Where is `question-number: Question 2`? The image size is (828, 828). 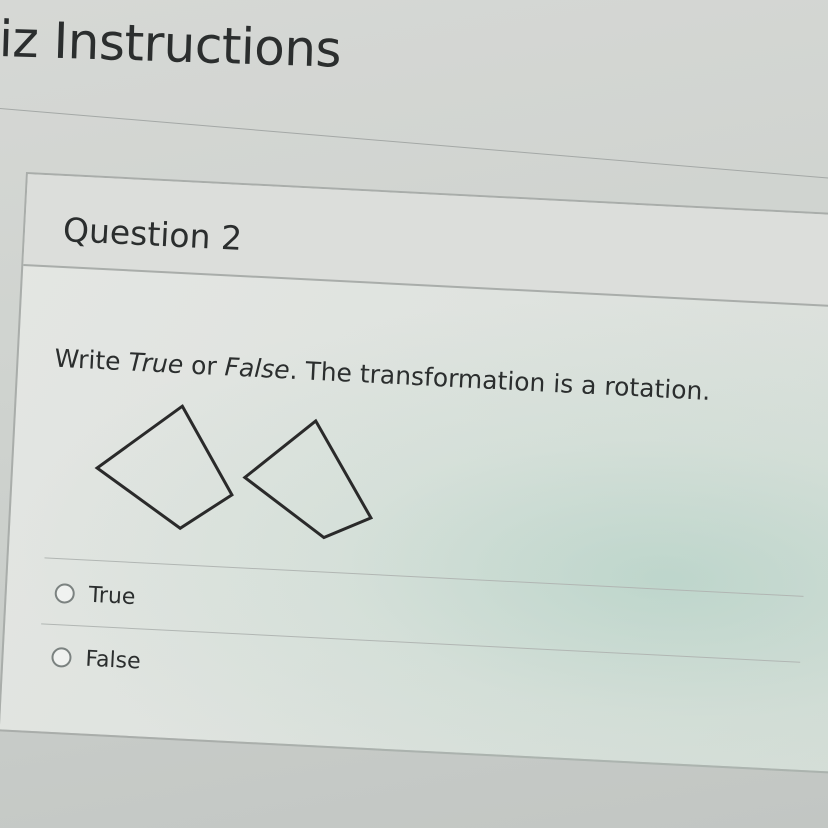 question-number: Question 2 is located at coordinates (152, 233).